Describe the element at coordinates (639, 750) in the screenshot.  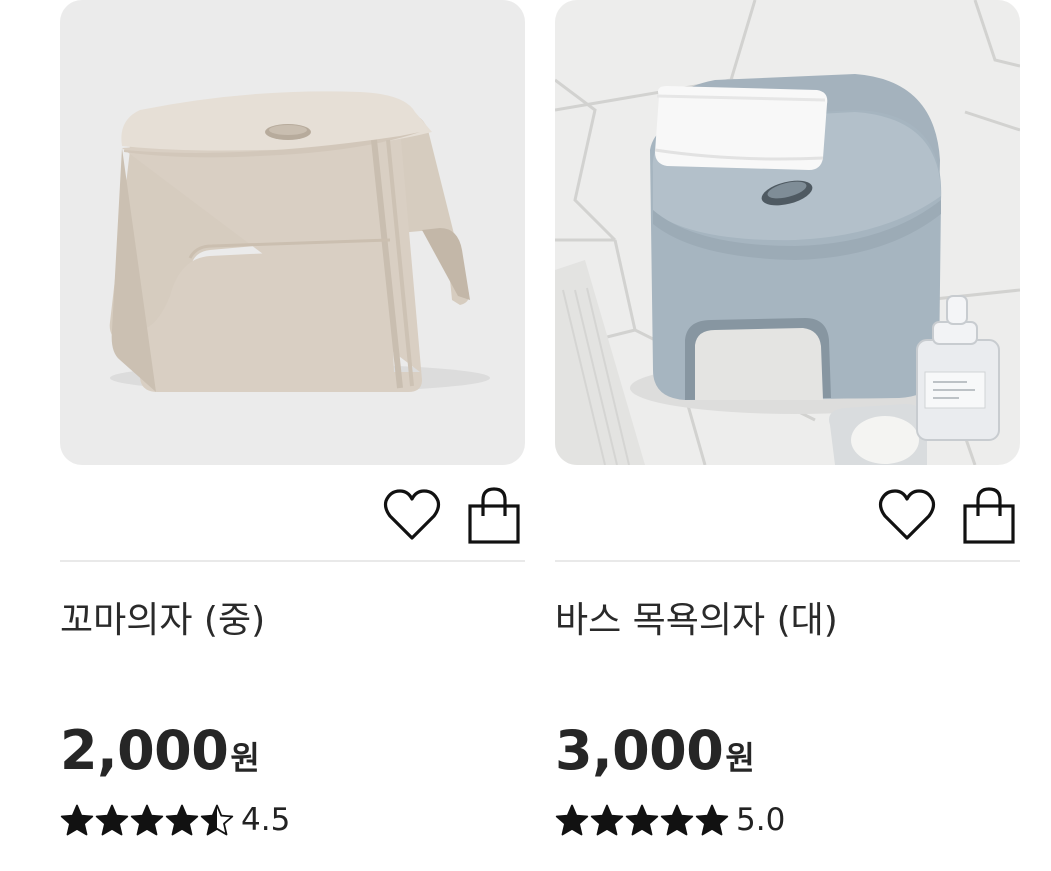
I see `price-value: 3,000` at that location.